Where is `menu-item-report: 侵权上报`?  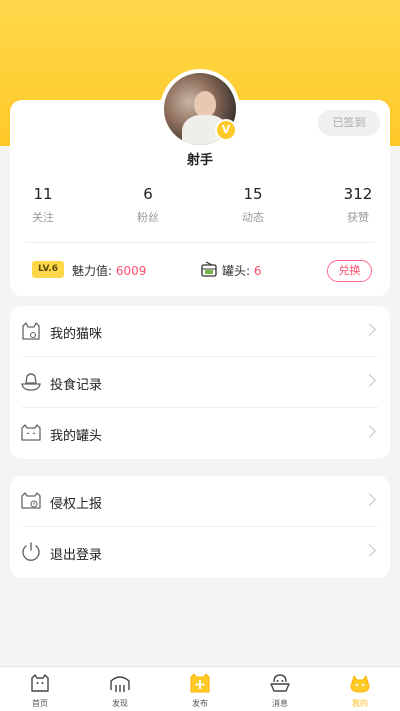
menu-item-report: 侵权上报 is located at coordinates (200, 501).